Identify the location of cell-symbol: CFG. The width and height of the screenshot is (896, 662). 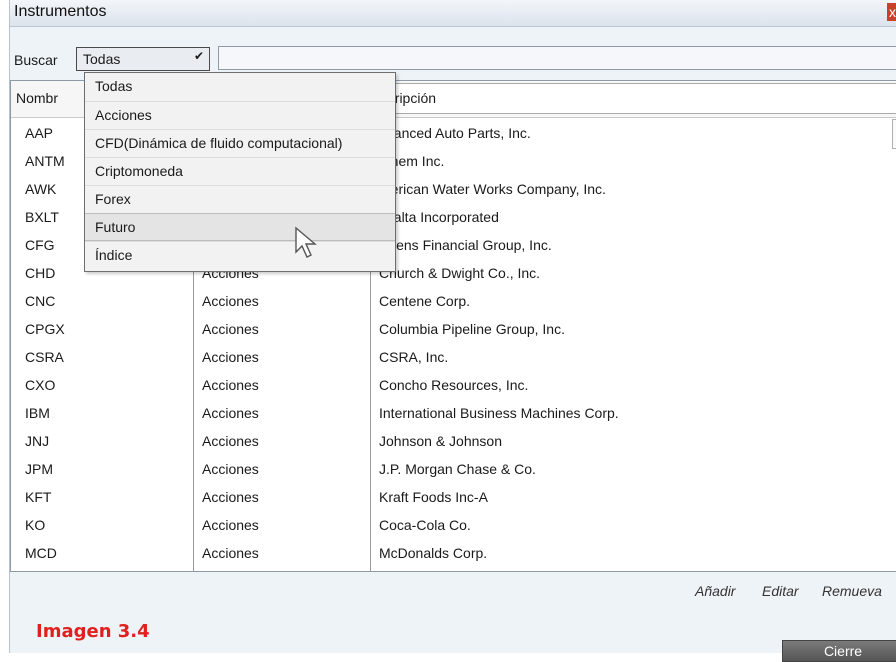
(40, 245).